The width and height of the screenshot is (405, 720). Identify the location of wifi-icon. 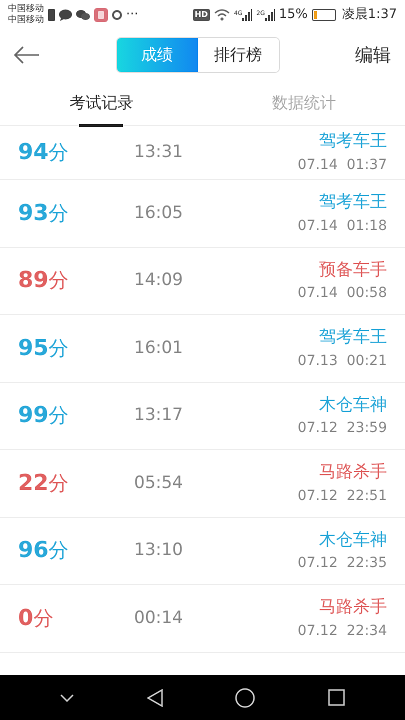
(222, 15).